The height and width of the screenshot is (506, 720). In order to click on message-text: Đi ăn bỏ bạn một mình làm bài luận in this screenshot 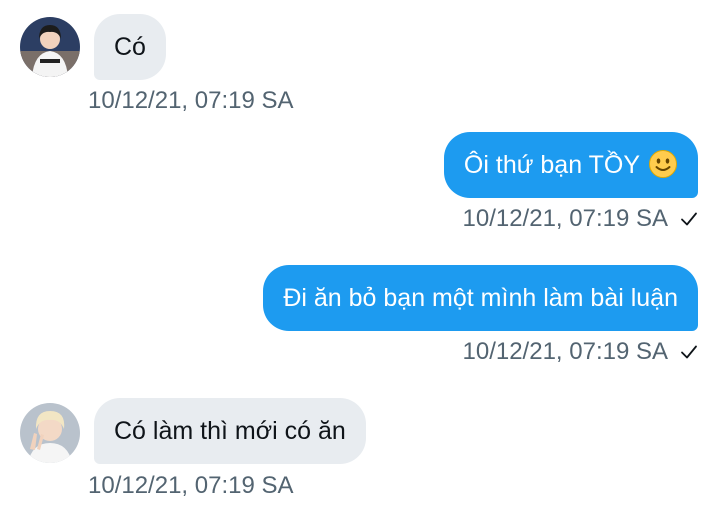, I will do `click(480, 298)`.